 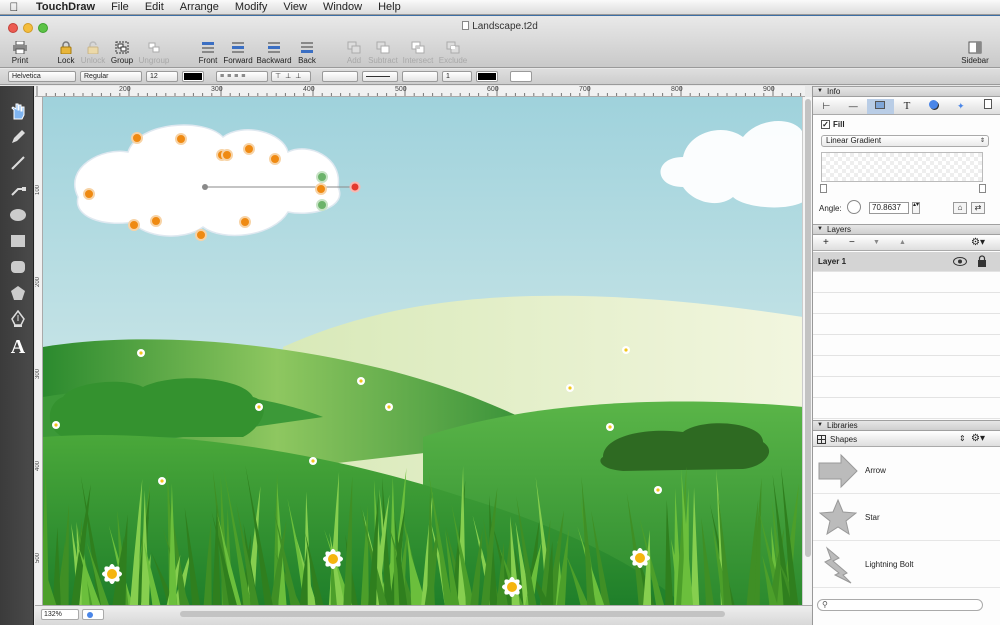 What do you see at coordinates (453, 60) in the screenshot?
I see `exclude-label: Exclude` at bounding box center [453, 60].